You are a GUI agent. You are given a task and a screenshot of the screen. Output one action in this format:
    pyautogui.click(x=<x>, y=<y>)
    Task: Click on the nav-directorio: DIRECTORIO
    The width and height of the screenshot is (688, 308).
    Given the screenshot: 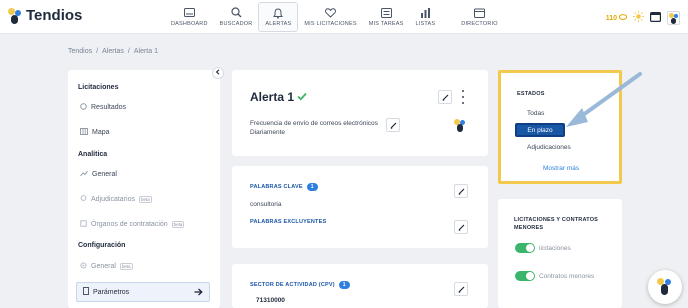 What is the action you would take?
    pyautogui.click(x=479, y=16)
    